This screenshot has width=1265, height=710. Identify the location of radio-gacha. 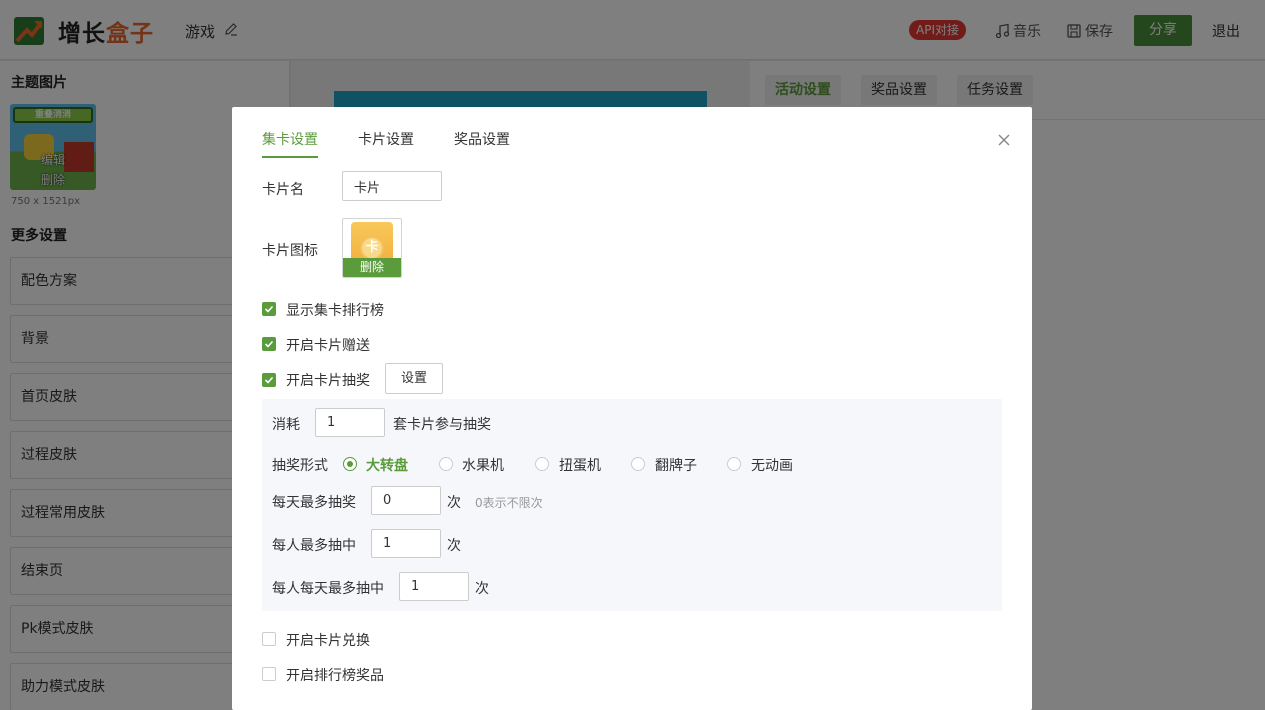
(542, 464).